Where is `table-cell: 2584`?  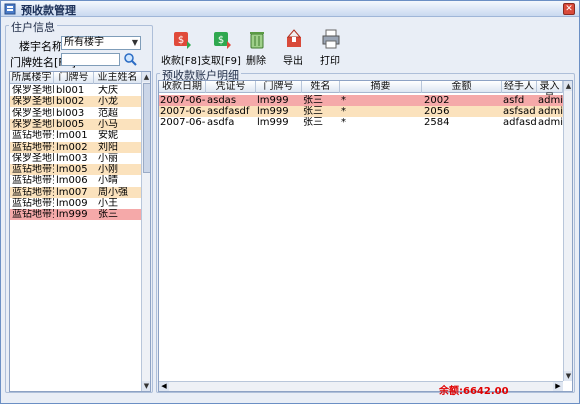 table-cell: 2584 is located at coordinates (437, 122).